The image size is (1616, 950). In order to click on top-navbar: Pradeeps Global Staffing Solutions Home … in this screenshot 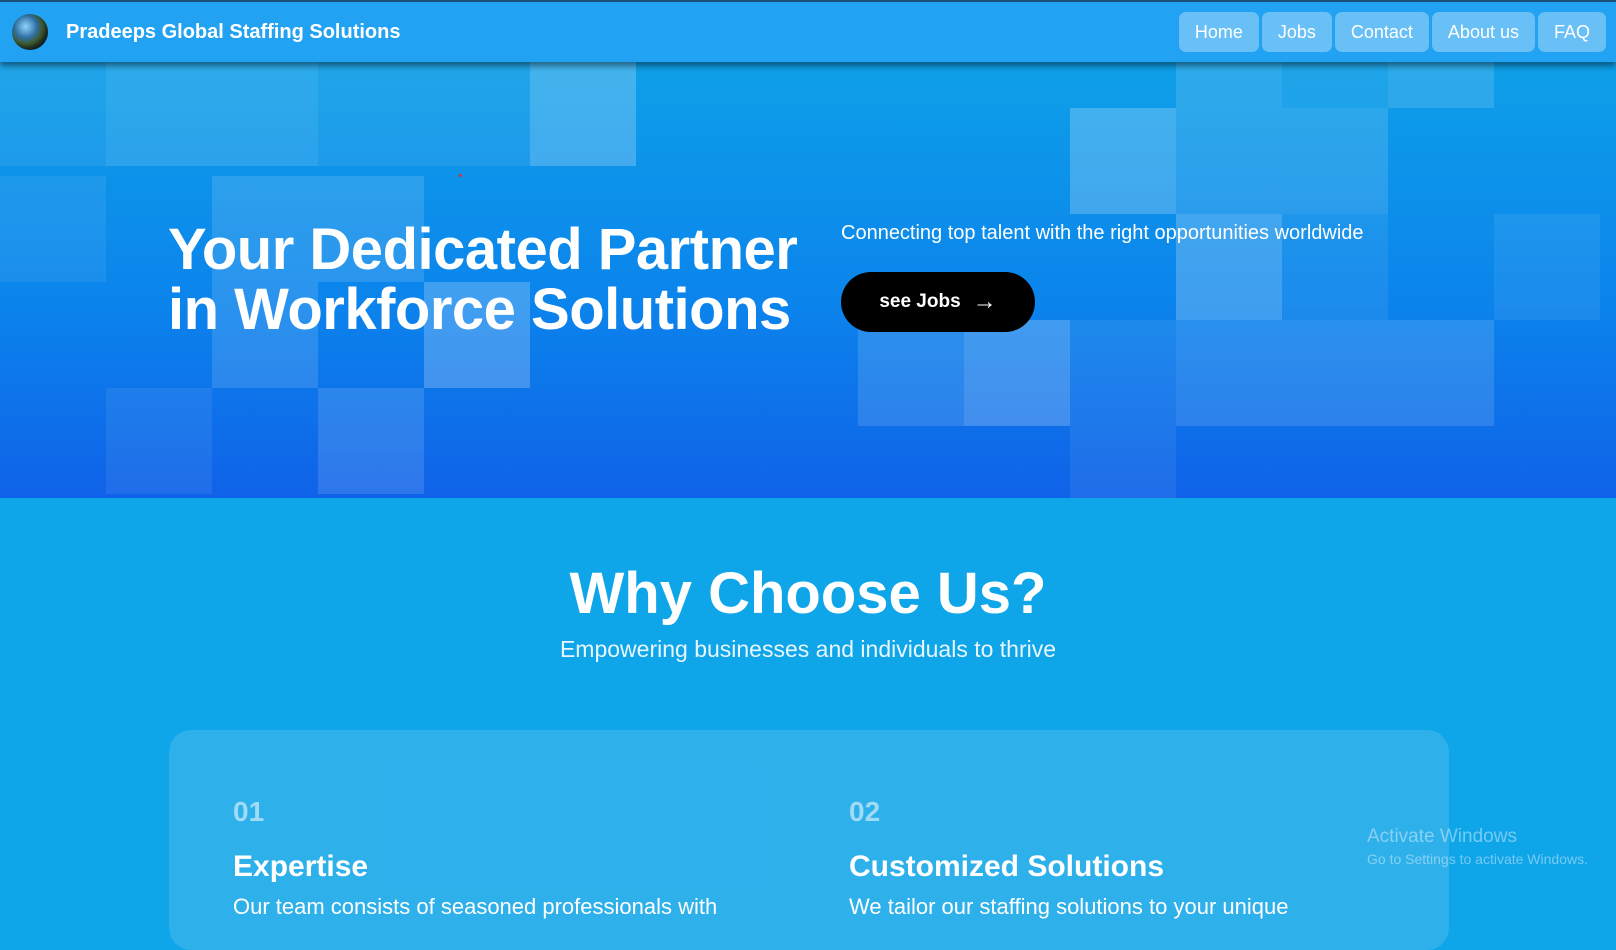, I will do `click(808, 31)`.